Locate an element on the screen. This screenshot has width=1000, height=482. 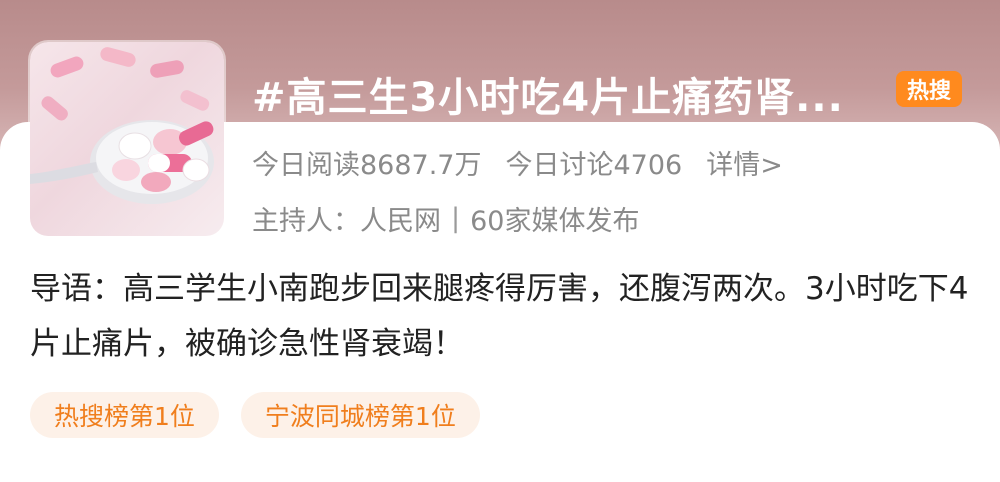
topic-thumbnail is located at coordinates (127, 139).